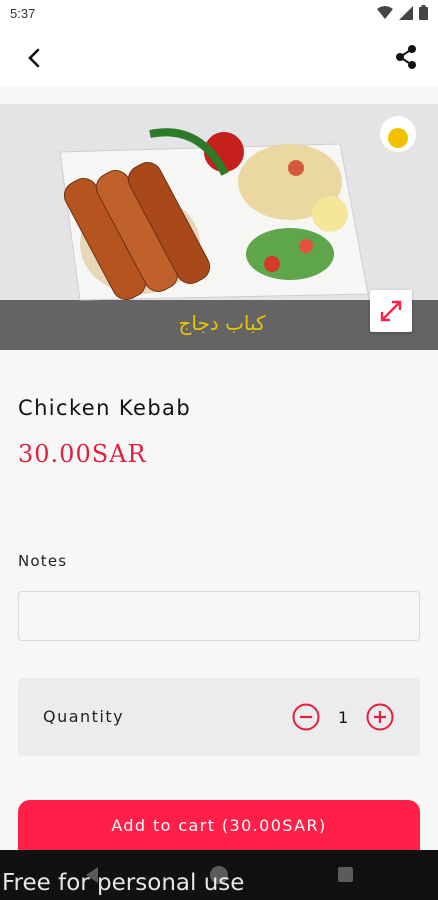 The width and height of the screenshot is (438, 900). Describe the element at coordinates (82, 454) in the screenshot. I see `product-price: 30.00SAR` at that location.